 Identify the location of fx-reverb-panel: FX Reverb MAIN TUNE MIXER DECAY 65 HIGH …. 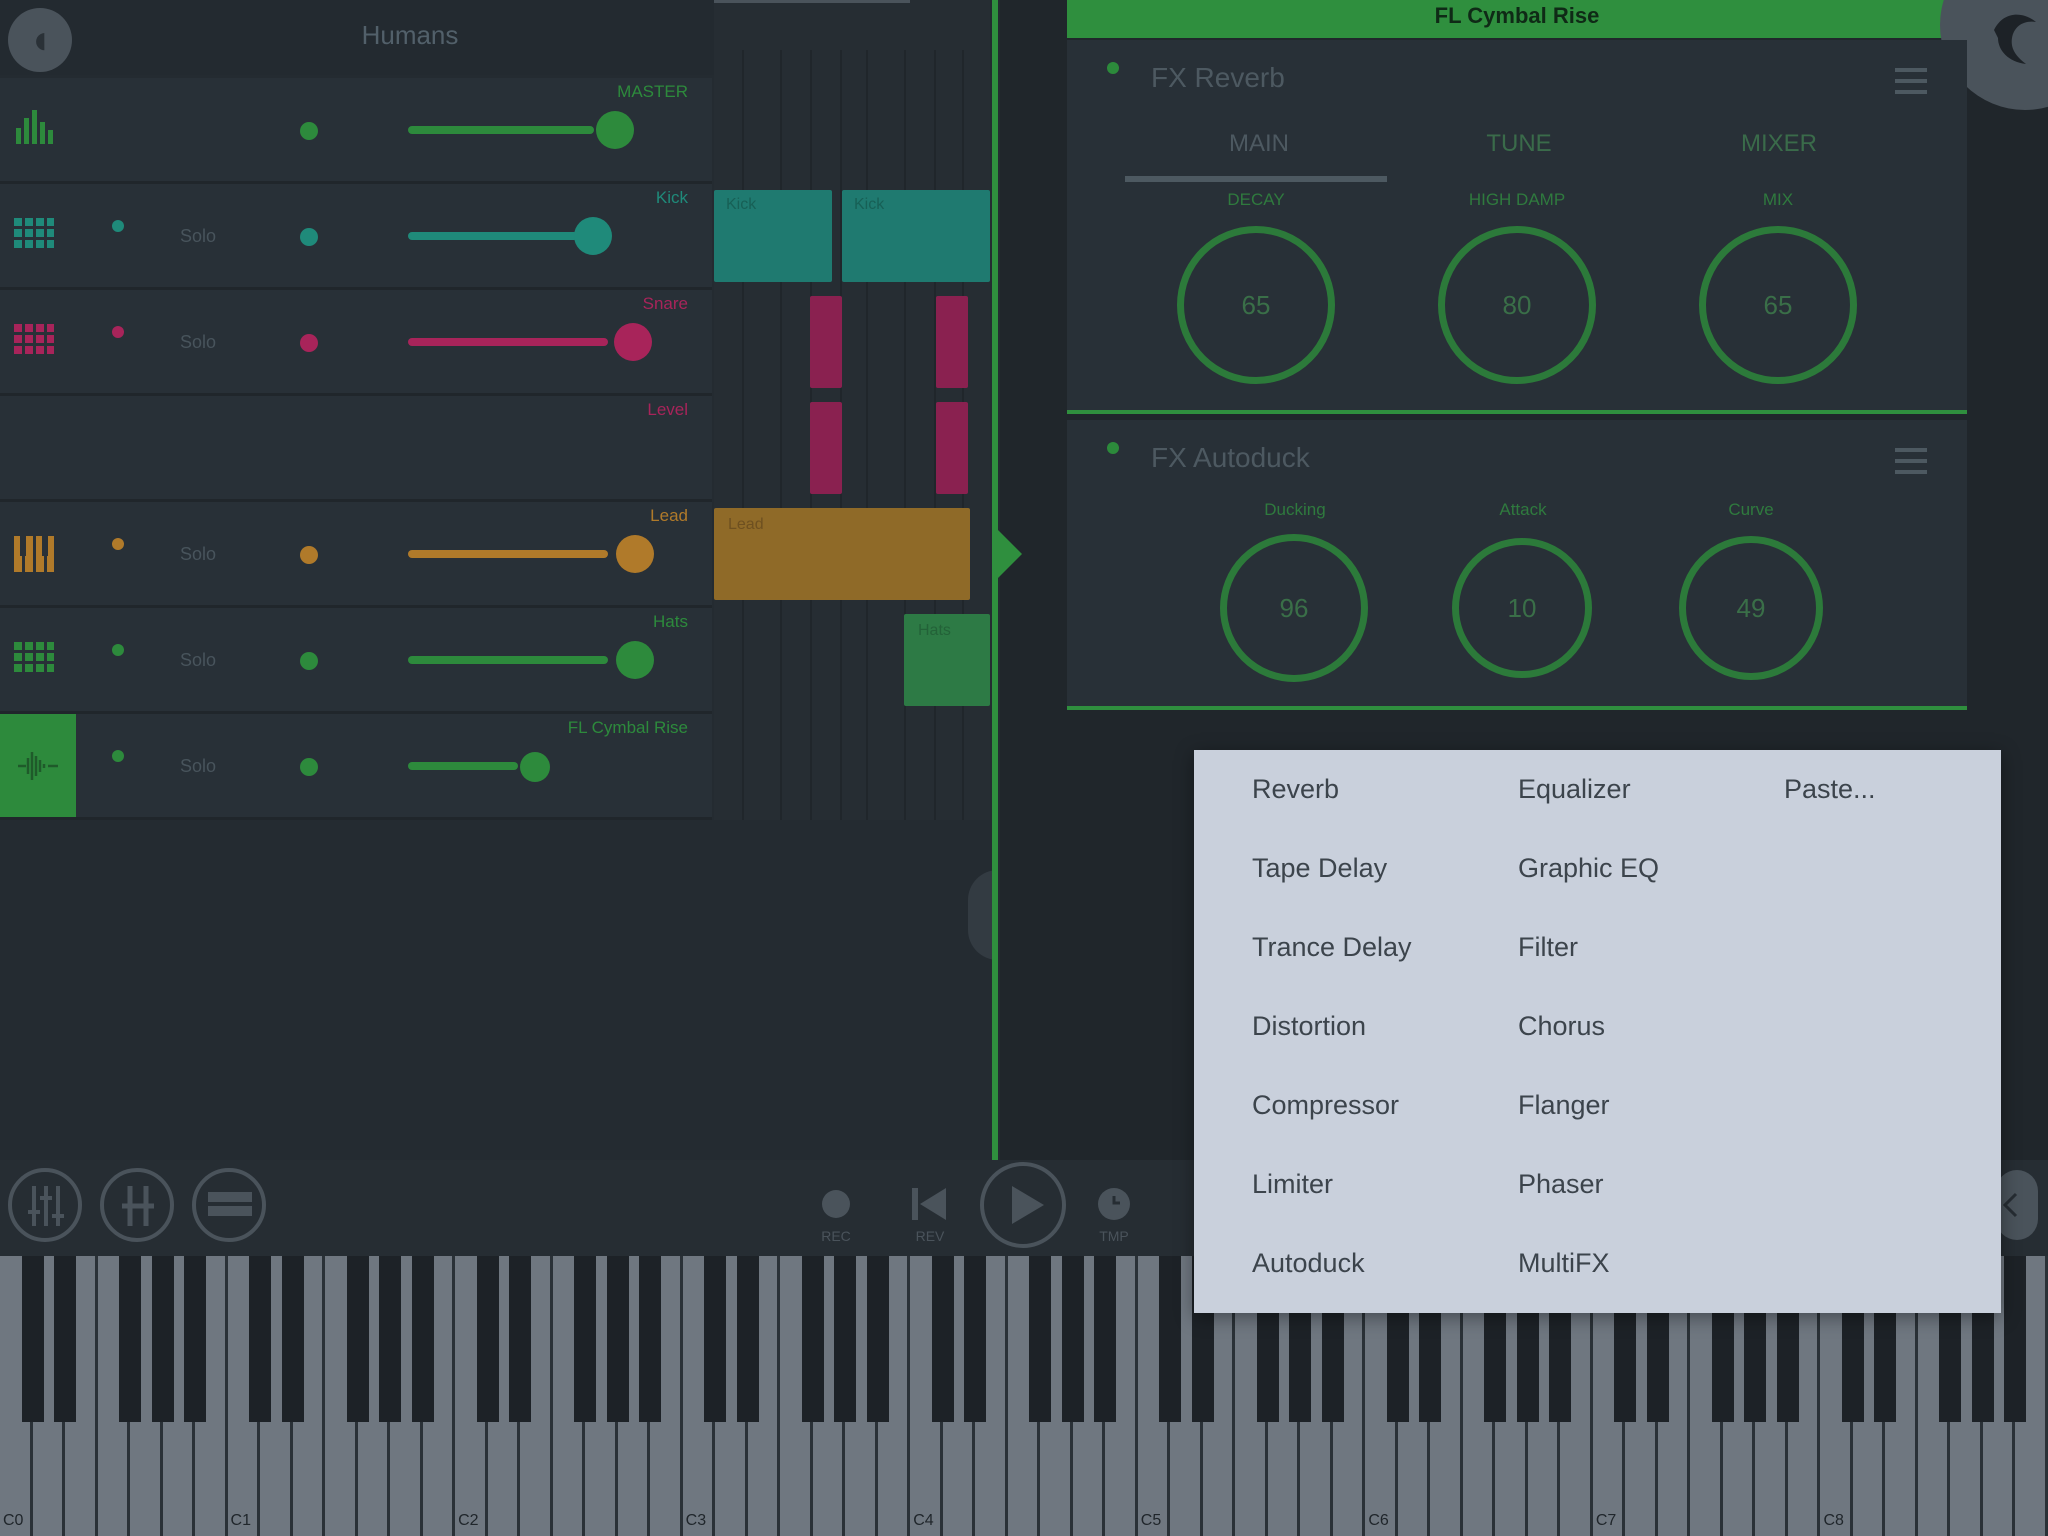
(1517, 227).